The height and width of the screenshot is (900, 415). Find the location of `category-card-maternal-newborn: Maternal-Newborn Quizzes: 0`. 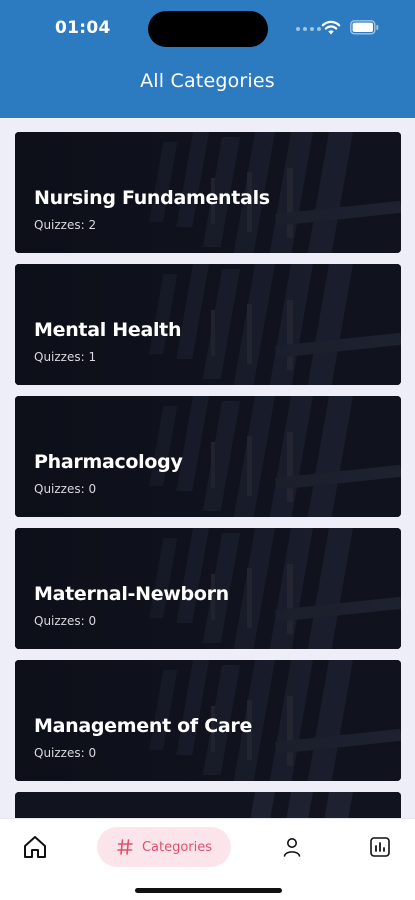

category-card-maternal-newborn: Maternal-Newborn Quizzes: 0 is located at coordinates (208, 588).